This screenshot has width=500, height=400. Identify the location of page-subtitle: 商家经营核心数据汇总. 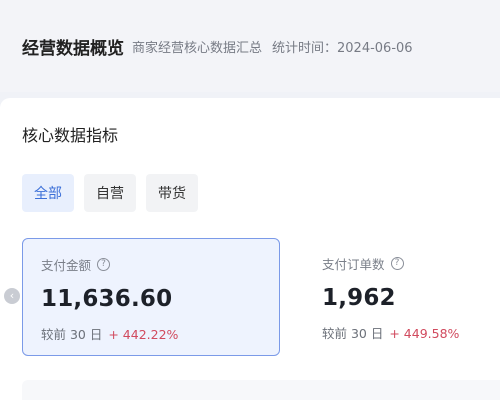
(197, 48).